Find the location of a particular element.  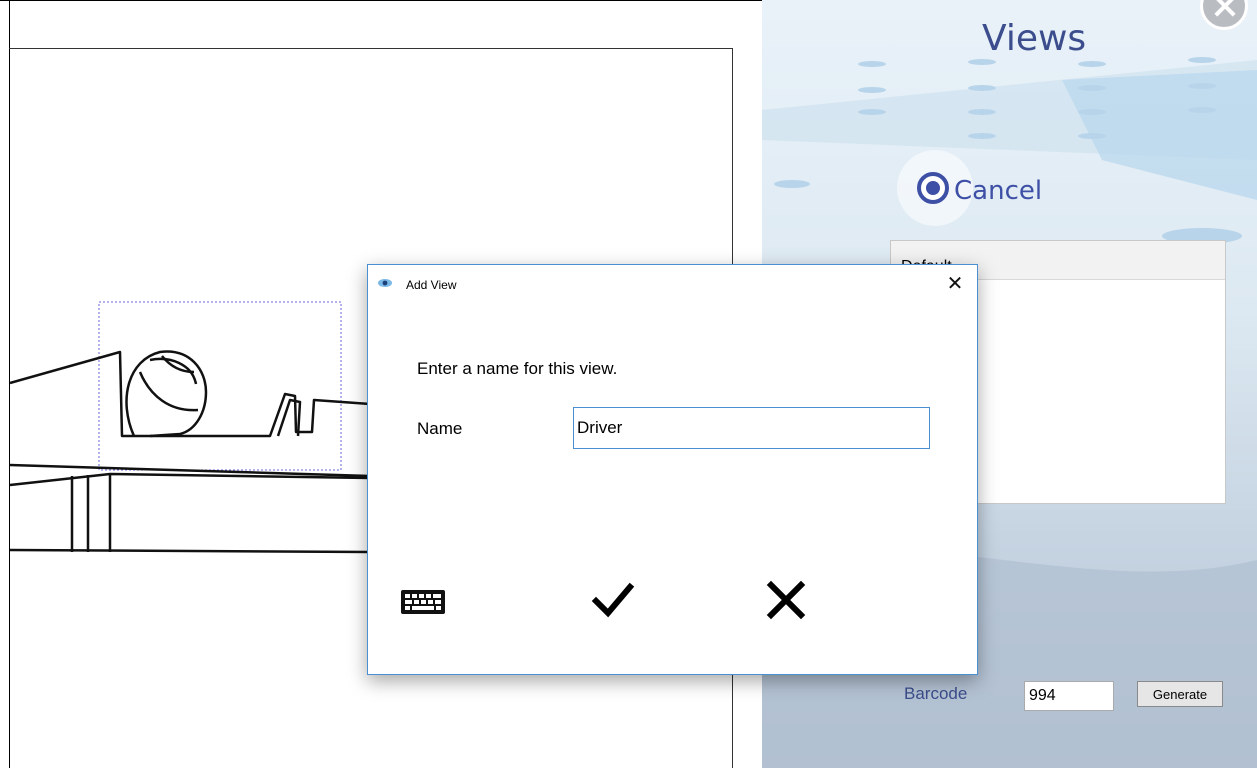

keyboard-icon is located at coordinates (423, 602).